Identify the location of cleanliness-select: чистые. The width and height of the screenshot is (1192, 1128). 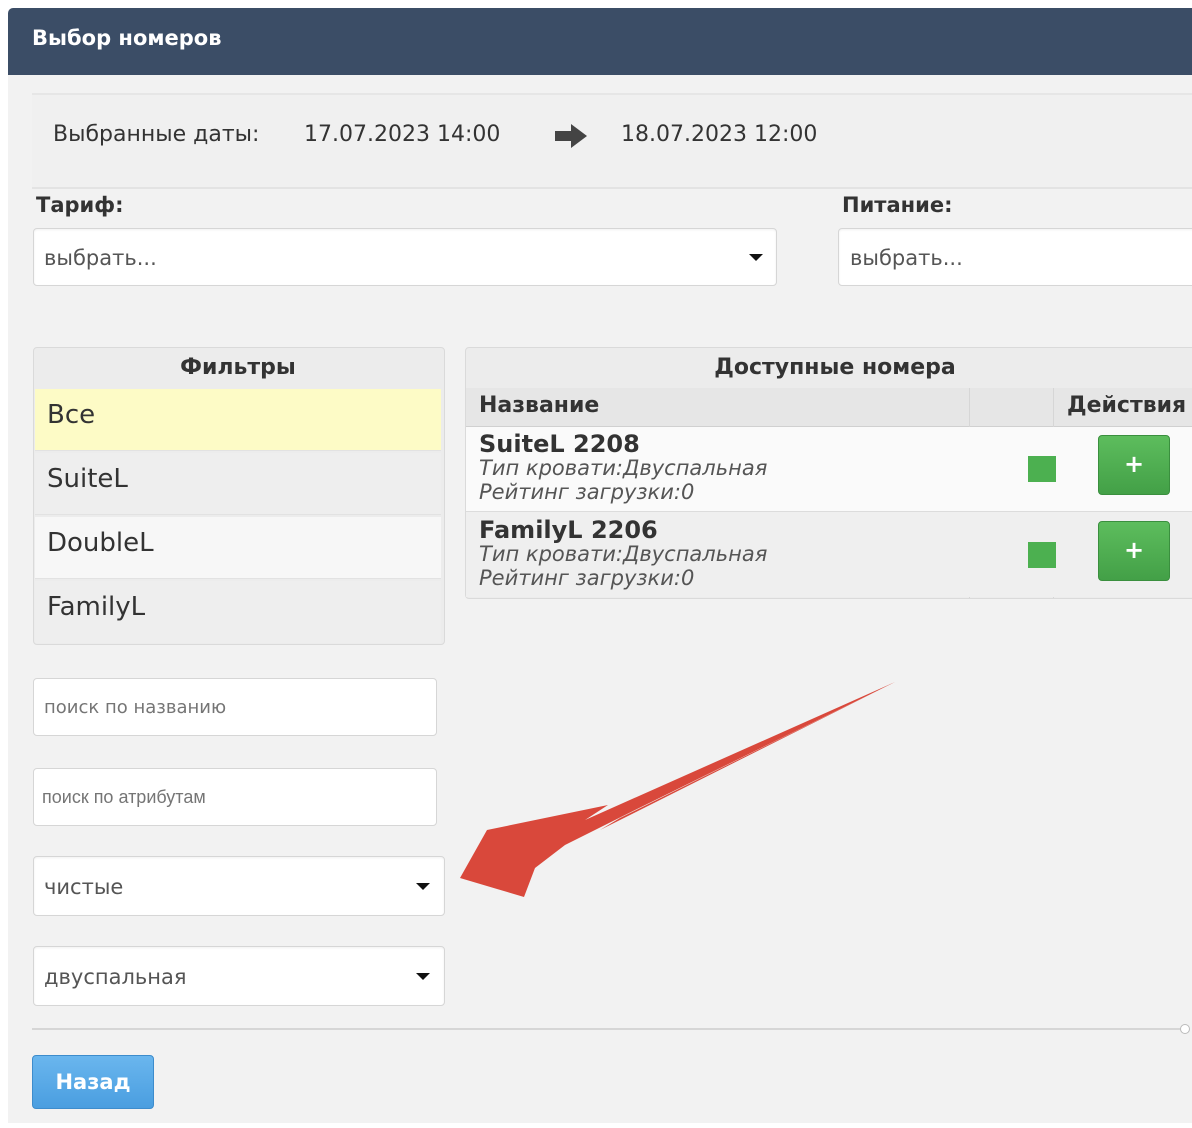
(239, 886).